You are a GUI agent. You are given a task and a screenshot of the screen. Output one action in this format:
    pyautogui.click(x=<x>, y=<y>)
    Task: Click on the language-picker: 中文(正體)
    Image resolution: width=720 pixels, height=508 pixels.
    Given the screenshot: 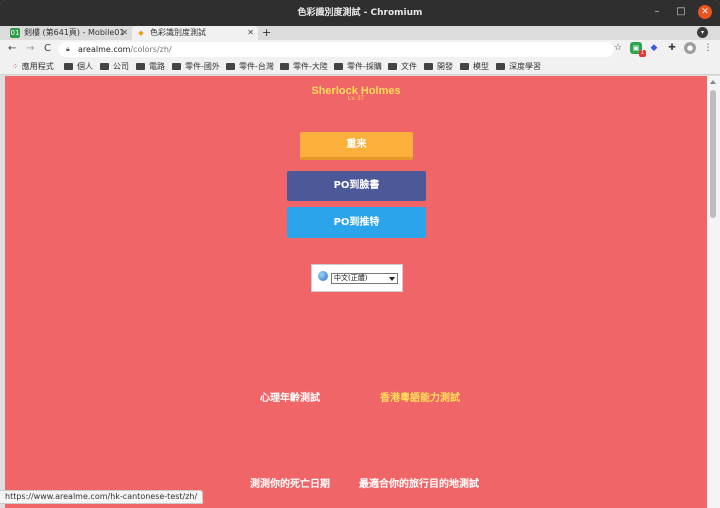 What is the action you would take?
    pyautogui.click(x=357, y=278)
    